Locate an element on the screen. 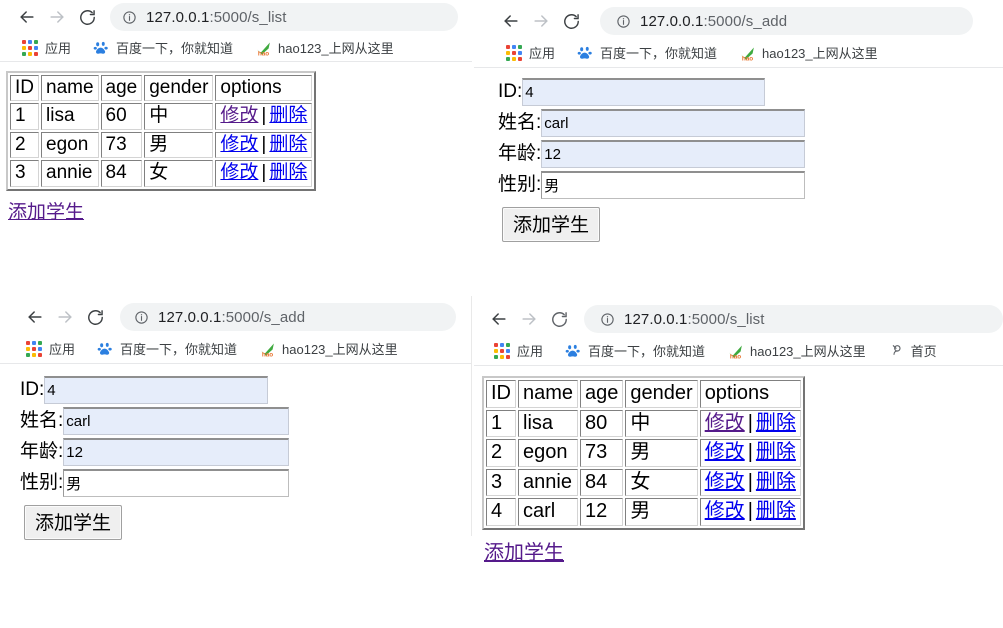 The height and width of the screenshot is (628, 1003). cell-age: 84 is located at coordinates (602, 482).